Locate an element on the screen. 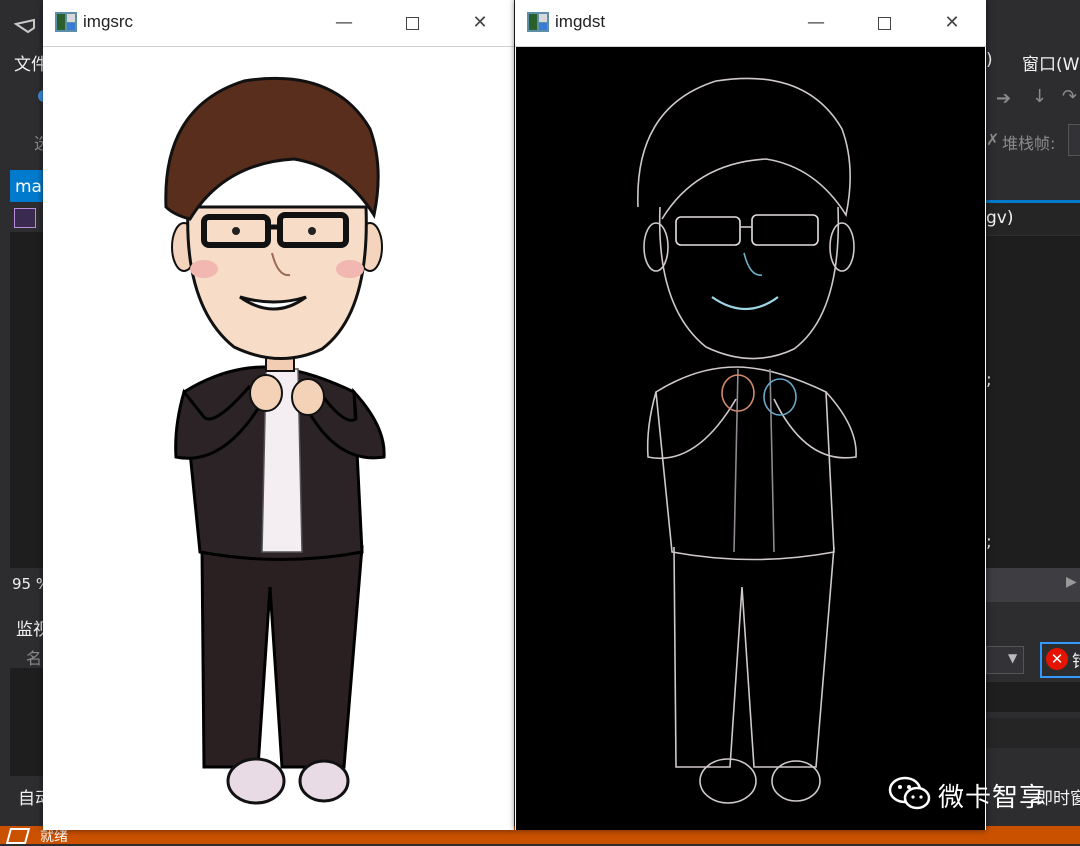 The height and width of the screenshot is (846, 1080). step-into-icon: ↓ is located at coordinates (1039, 96).